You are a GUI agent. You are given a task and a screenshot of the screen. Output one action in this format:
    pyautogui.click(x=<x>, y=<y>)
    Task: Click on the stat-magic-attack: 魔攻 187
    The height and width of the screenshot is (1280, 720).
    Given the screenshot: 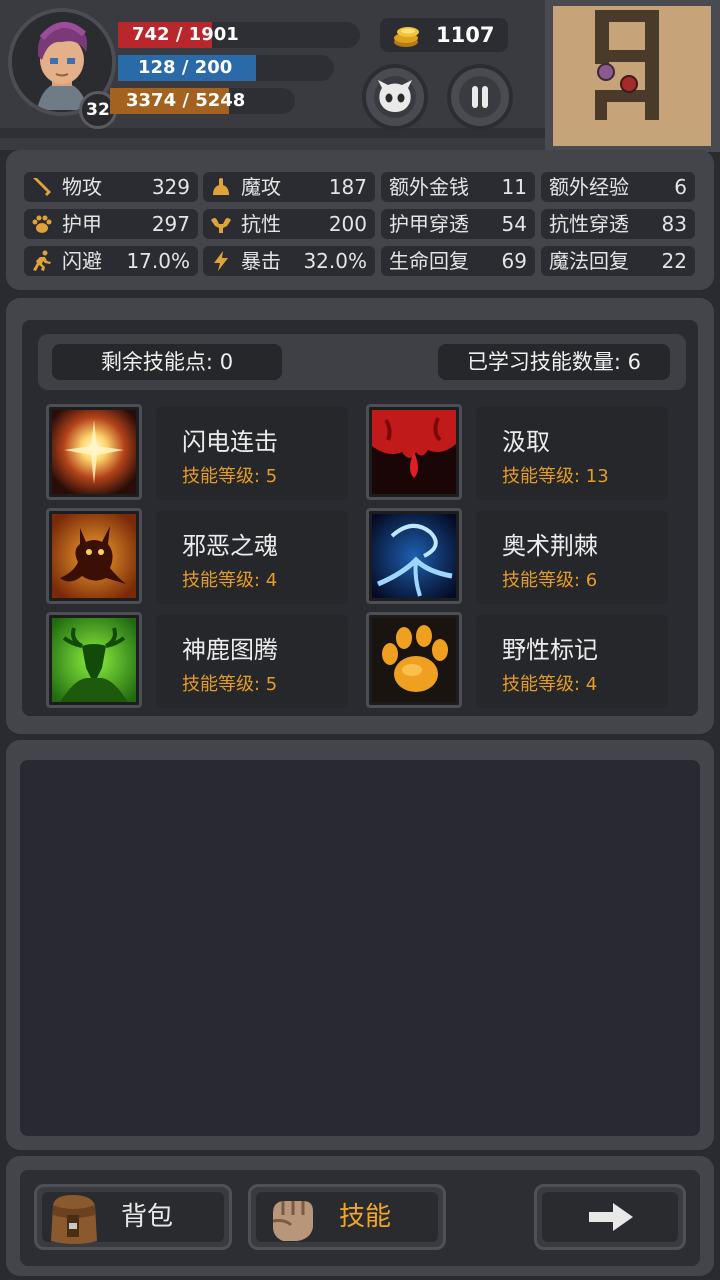 What is the action you would take?
    pyautogui.click(x=289, y=187)
    